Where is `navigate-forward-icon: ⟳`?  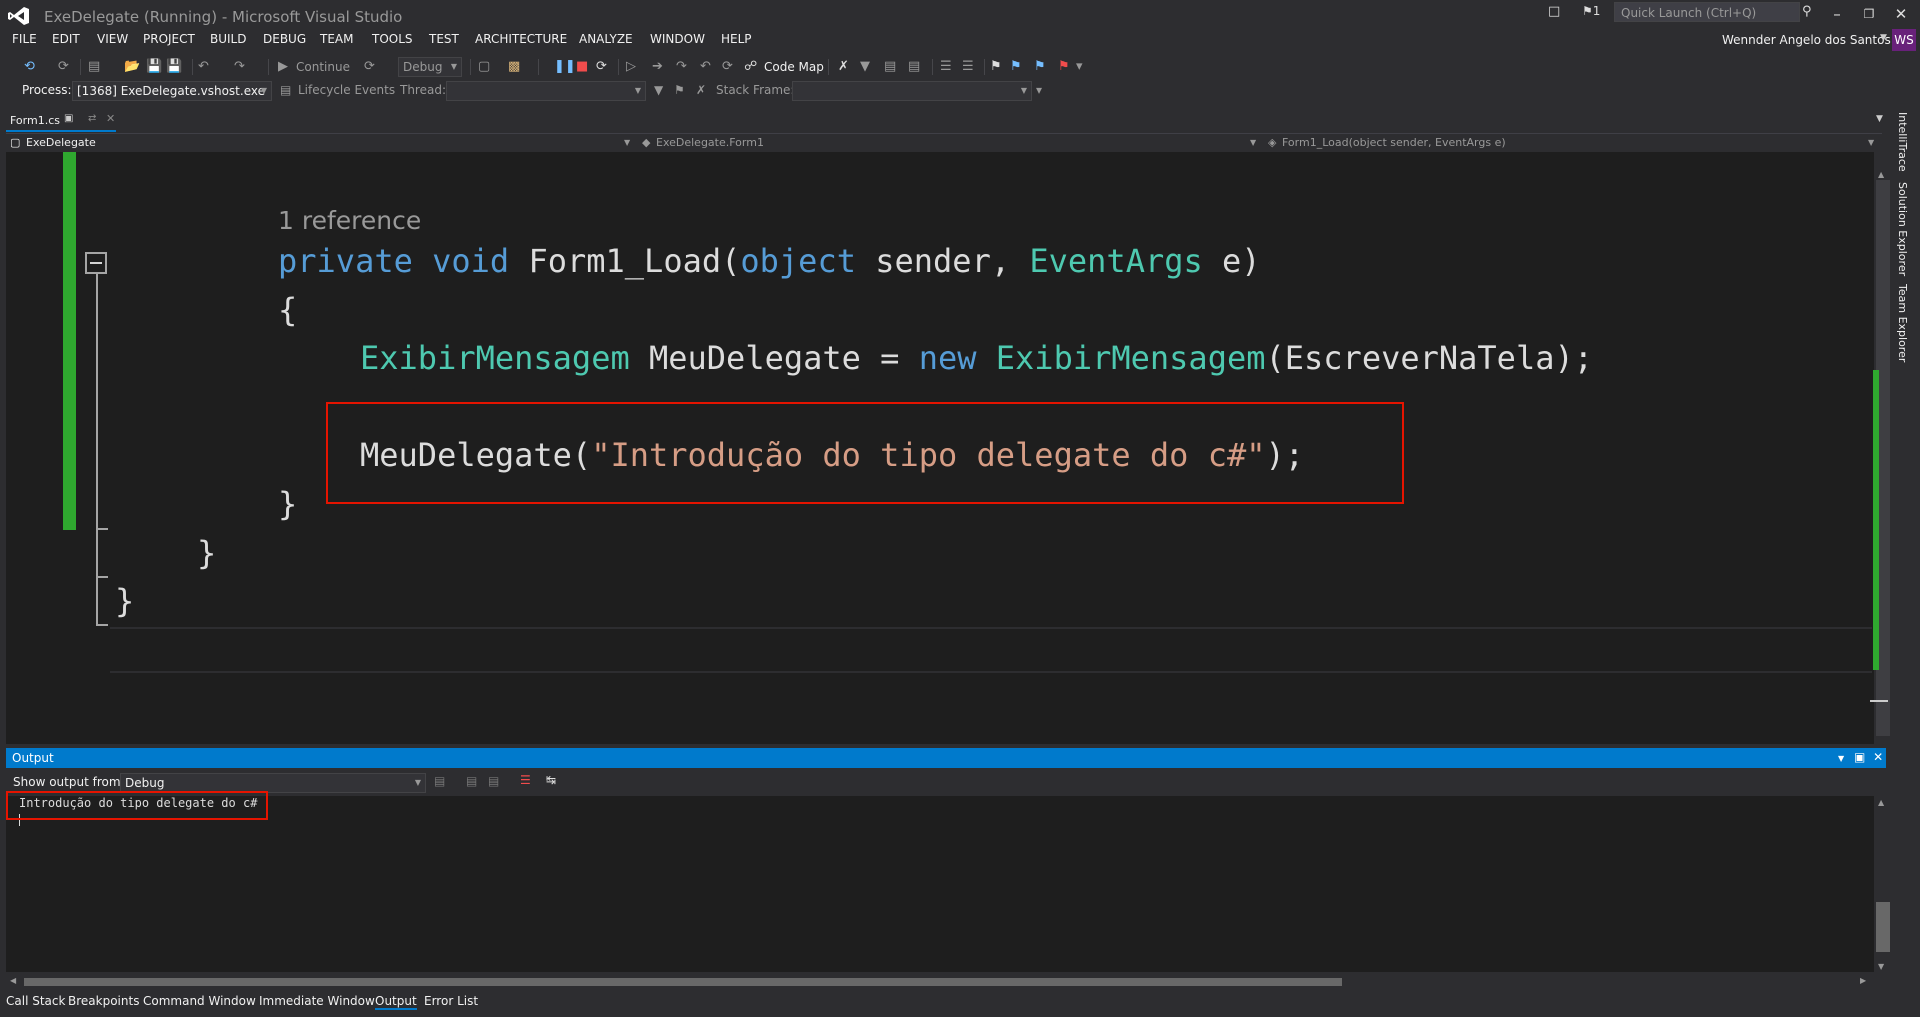 navigate-forward-icon: ⟳ is located at coordinates (63, 67).